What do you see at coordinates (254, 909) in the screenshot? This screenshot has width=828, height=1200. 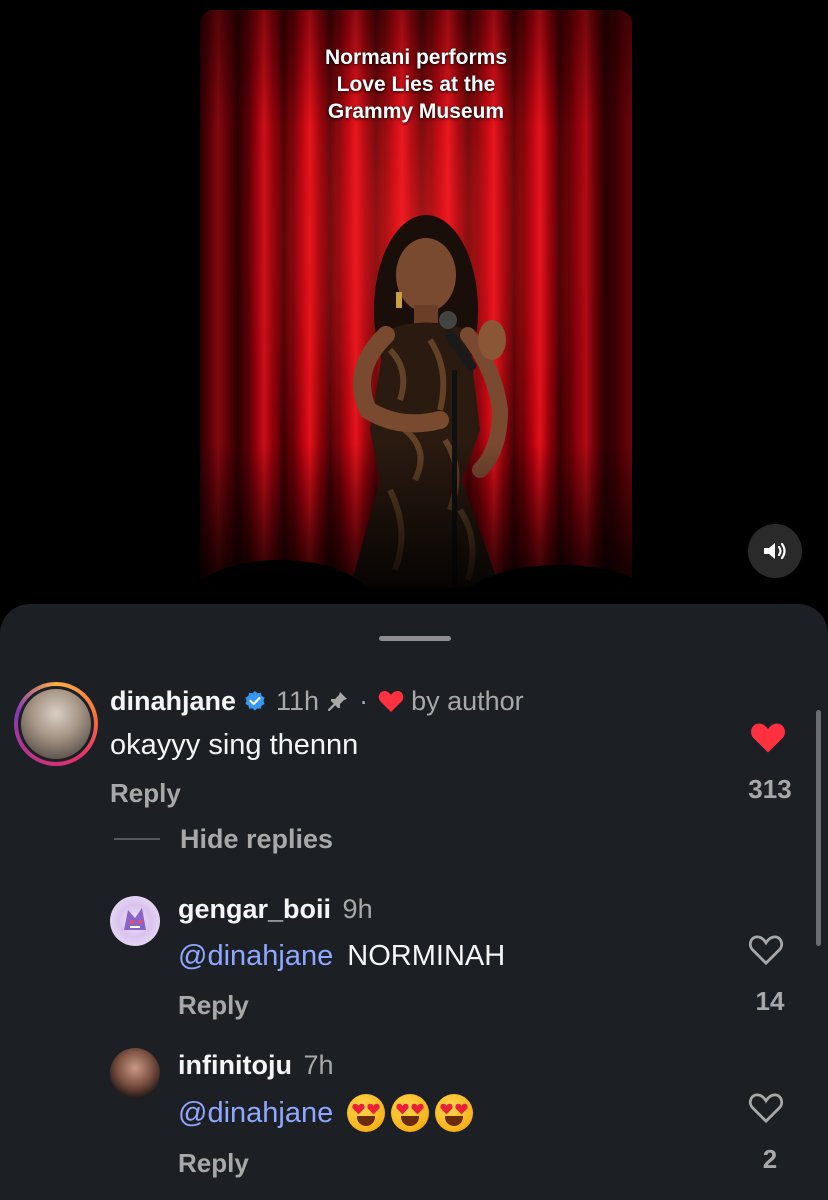 I see `reply-username: gengar_boii` at bounding box center [254, 909].